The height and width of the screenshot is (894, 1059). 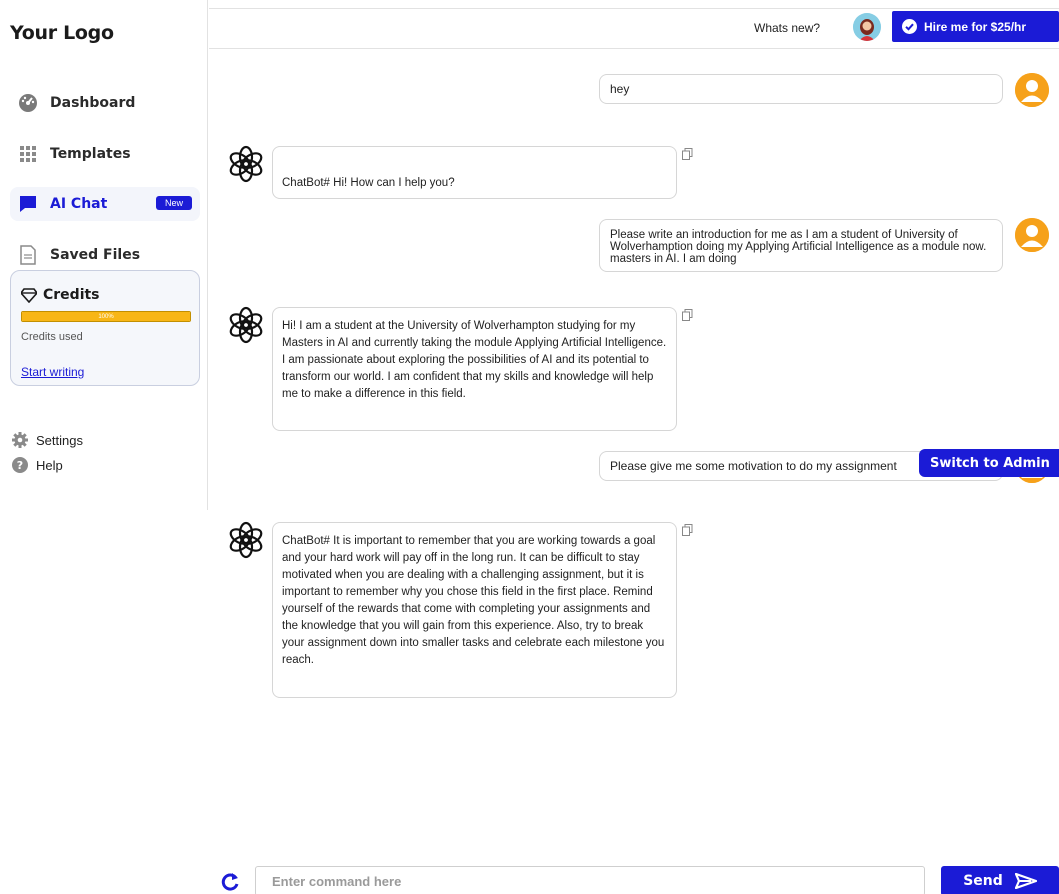 I want to click on send-button: Send, so click(x=1000, y=880).